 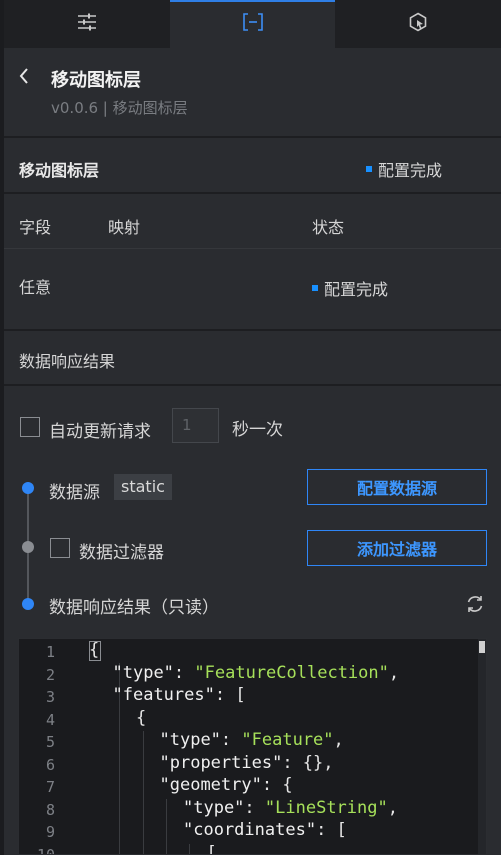 What do you see at coordinates (250, 830) in the screenshot?
I see `json-key: "coordinates"` at bounding box center [250, 830].